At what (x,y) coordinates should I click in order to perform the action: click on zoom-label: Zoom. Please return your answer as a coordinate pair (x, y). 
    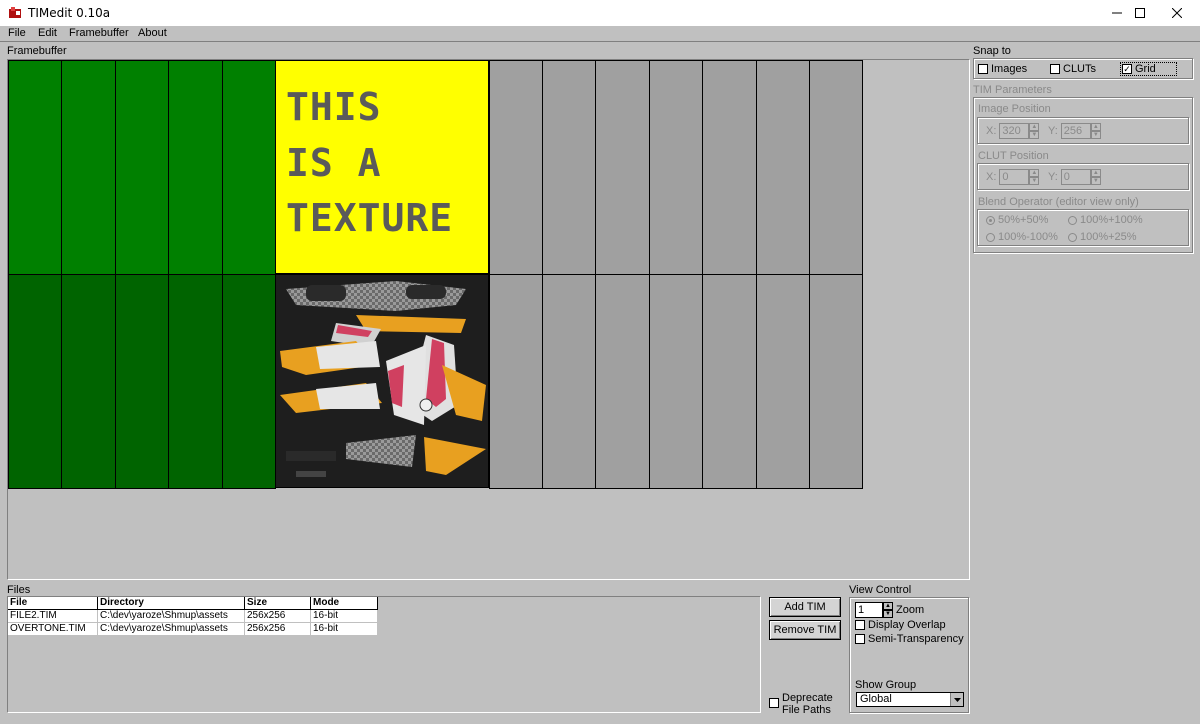
    Looking at the image, I should click on (910, 610).